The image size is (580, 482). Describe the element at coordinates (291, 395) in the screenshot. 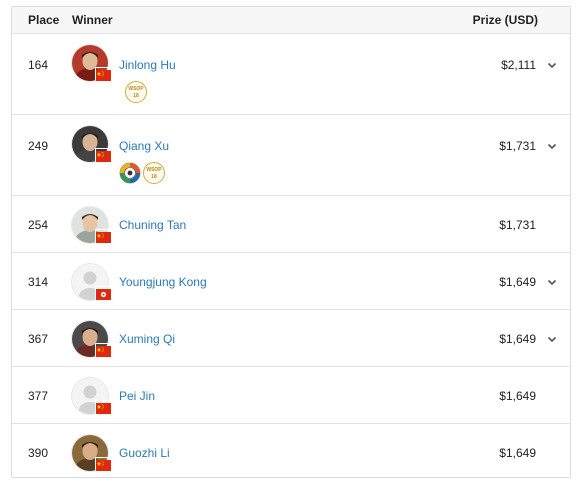

I see `table-row: 377 Pei Jin $1,649` at that location.